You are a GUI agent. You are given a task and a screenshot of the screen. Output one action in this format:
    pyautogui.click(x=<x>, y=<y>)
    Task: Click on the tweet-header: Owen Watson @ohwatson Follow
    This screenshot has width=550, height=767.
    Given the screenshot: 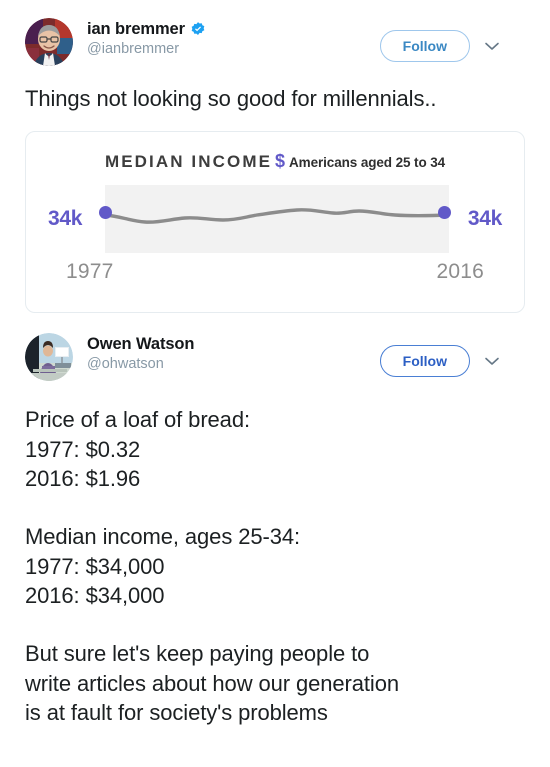 What is the action you would take?
    pyautogui.click(x=275, y=358)
    